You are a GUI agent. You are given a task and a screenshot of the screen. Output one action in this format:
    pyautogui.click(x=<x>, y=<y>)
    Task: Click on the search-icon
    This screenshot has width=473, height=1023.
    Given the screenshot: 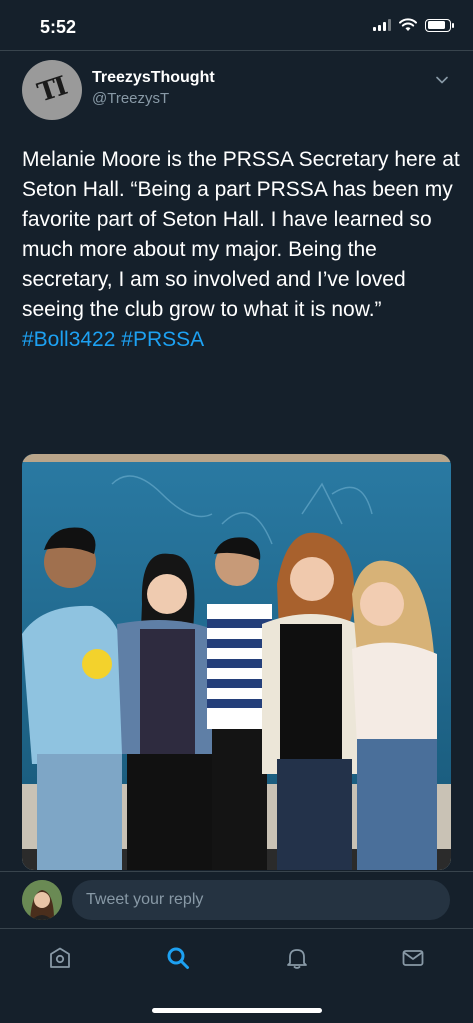 What is the action you would take?
    pyautogui.click(x=178, y=958)
    